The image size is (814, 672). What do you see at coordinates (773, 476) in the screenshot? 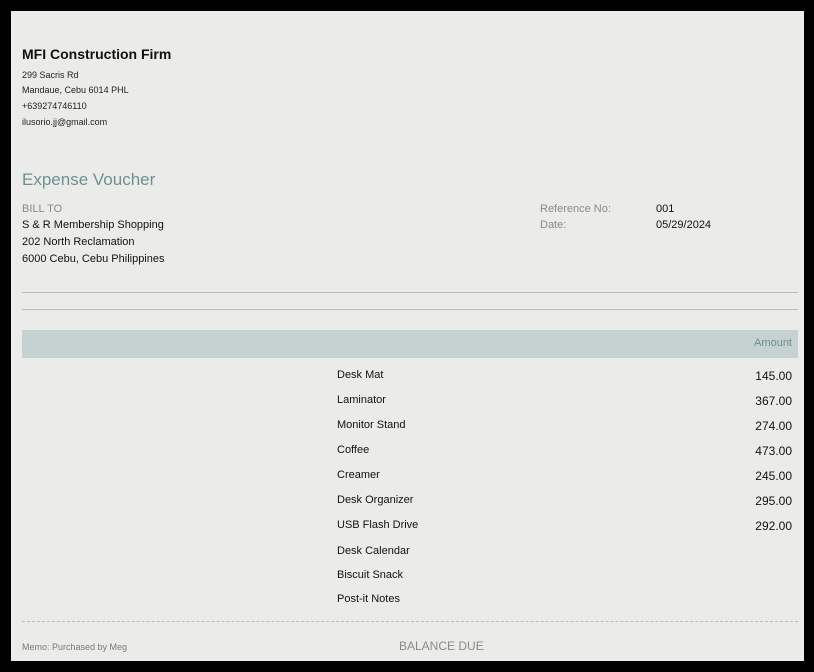
I see `item-amount: 245.00` at bounding box center [773, 476].